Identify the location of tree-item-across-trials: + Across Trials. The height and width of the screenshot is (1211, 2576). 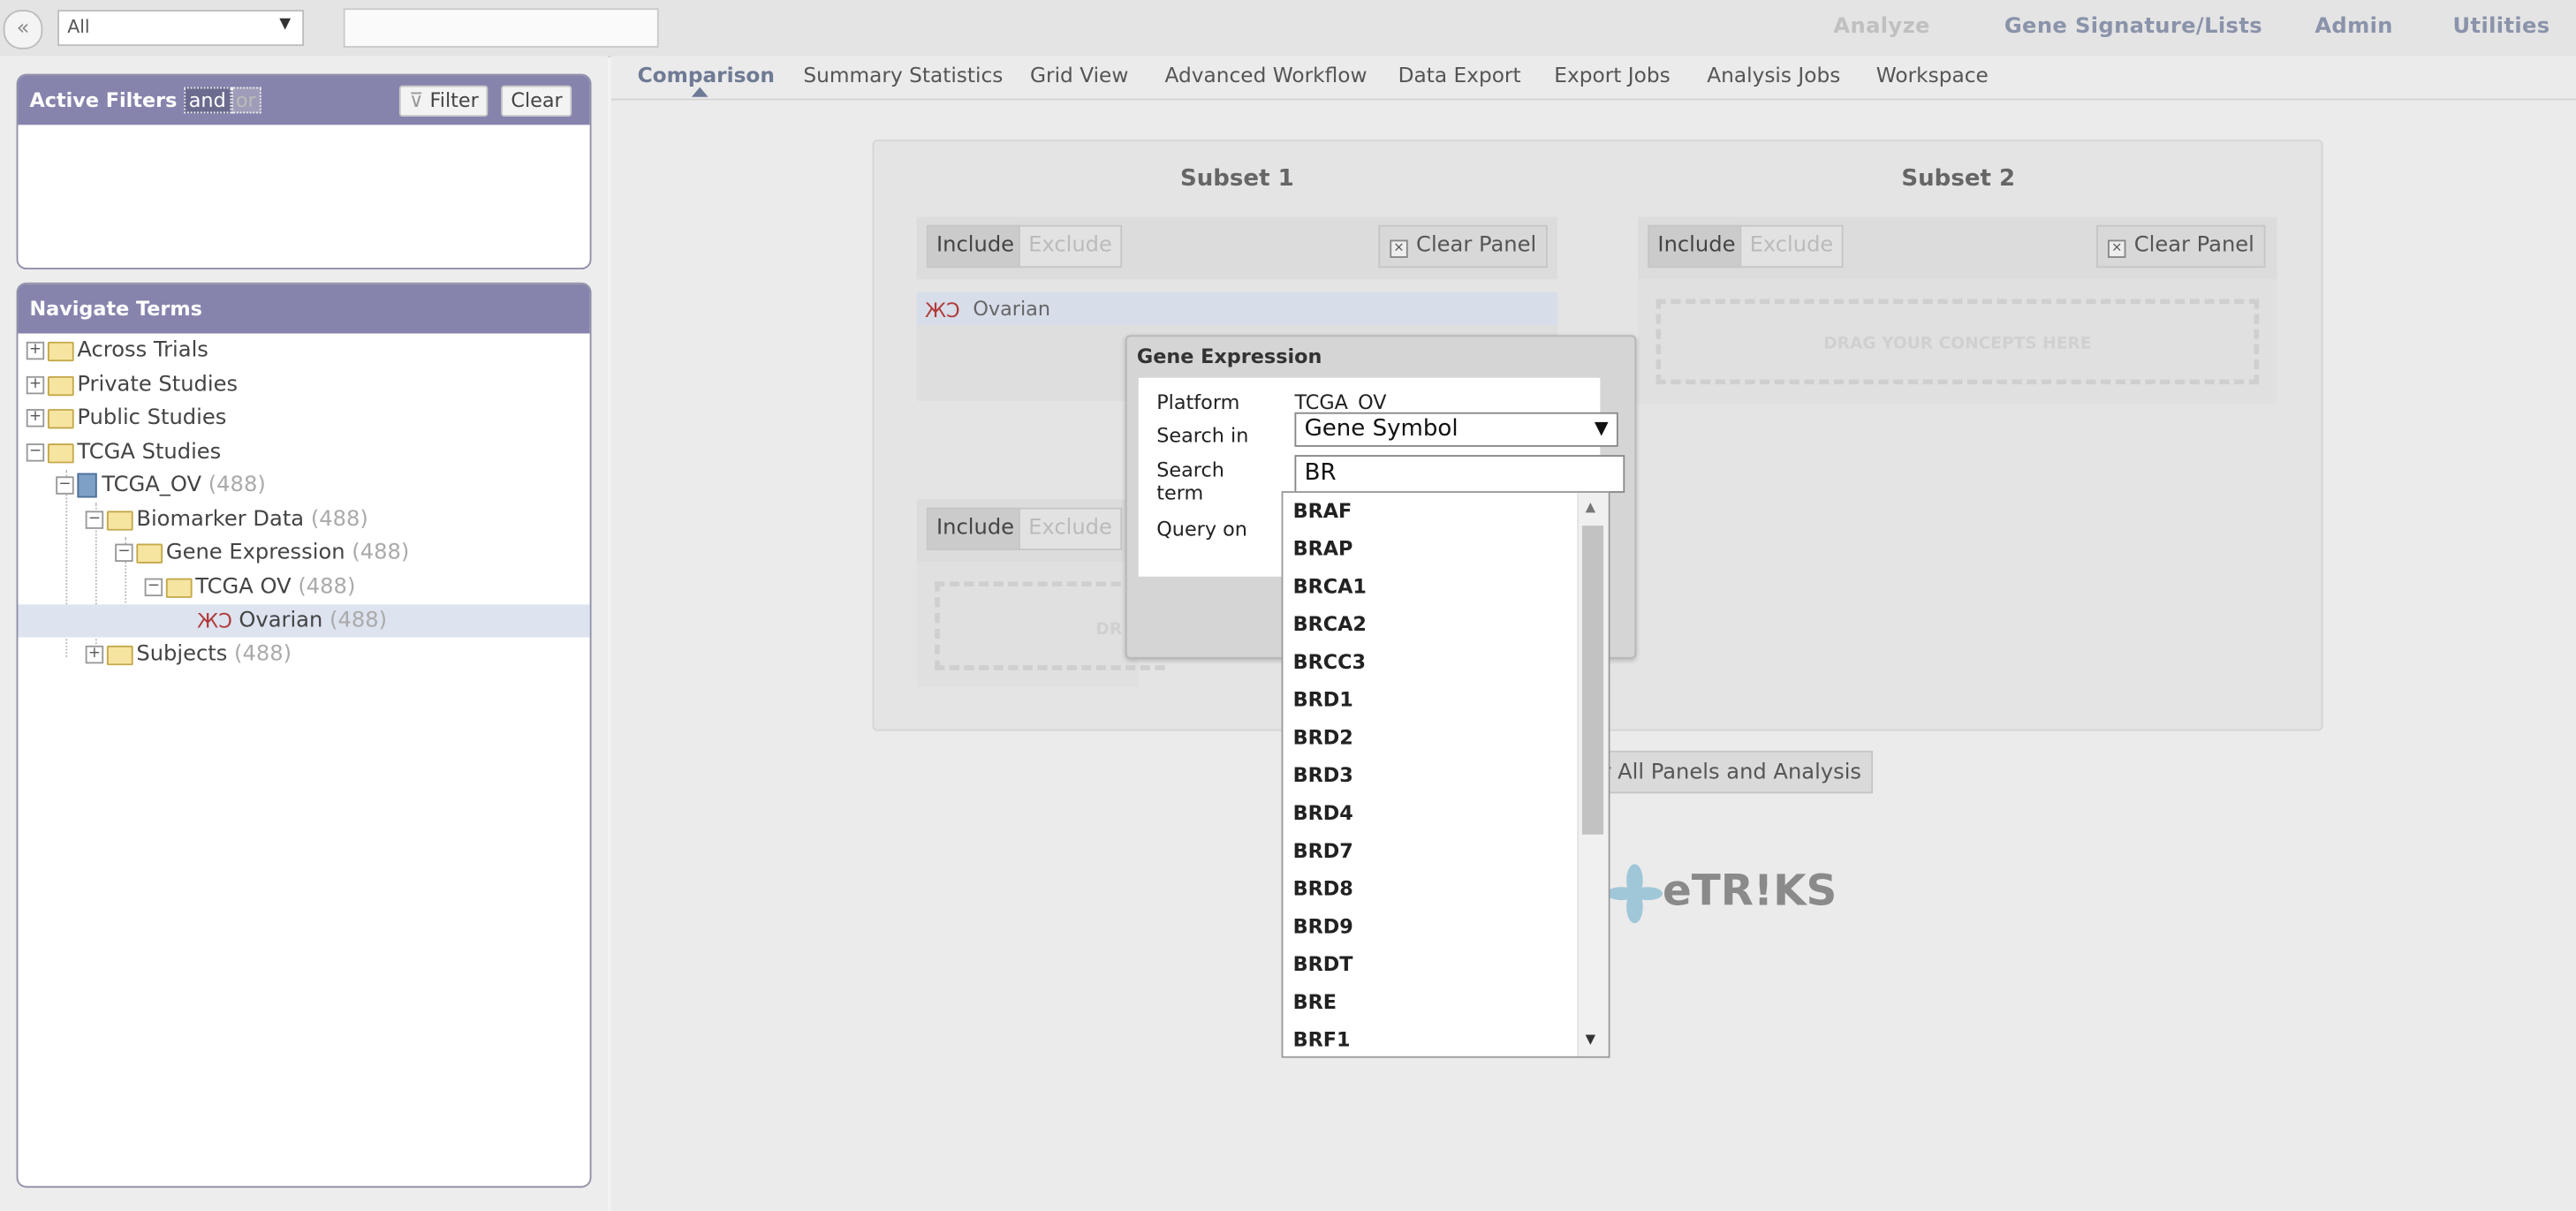
(304, 351).